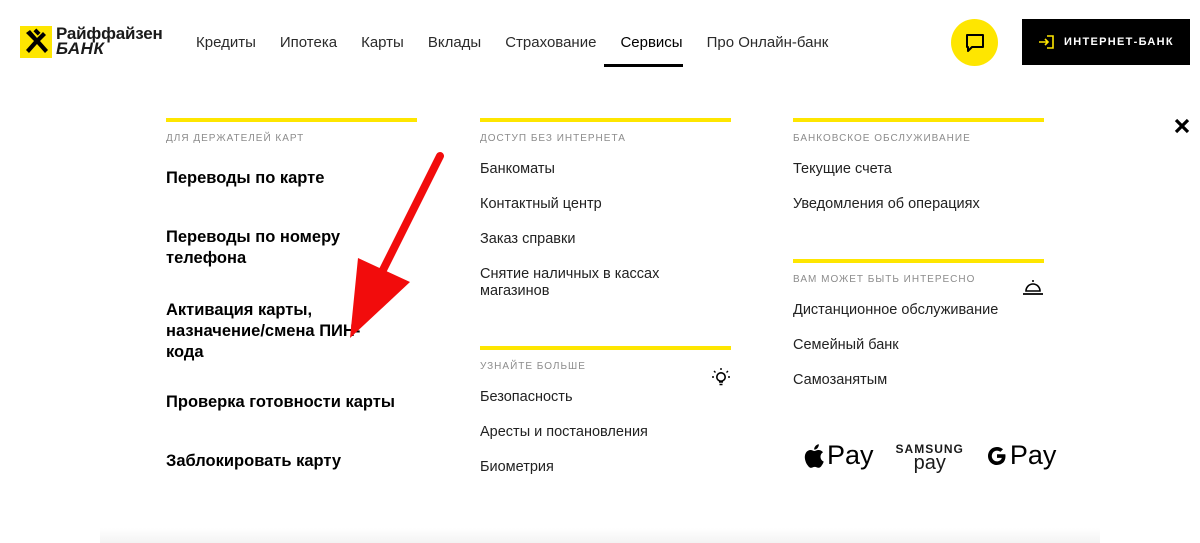 Image resolution: width=1200 pixels, height=543 pixels. I want to click on apple-pay-logo: Pay, so click(838, 455).